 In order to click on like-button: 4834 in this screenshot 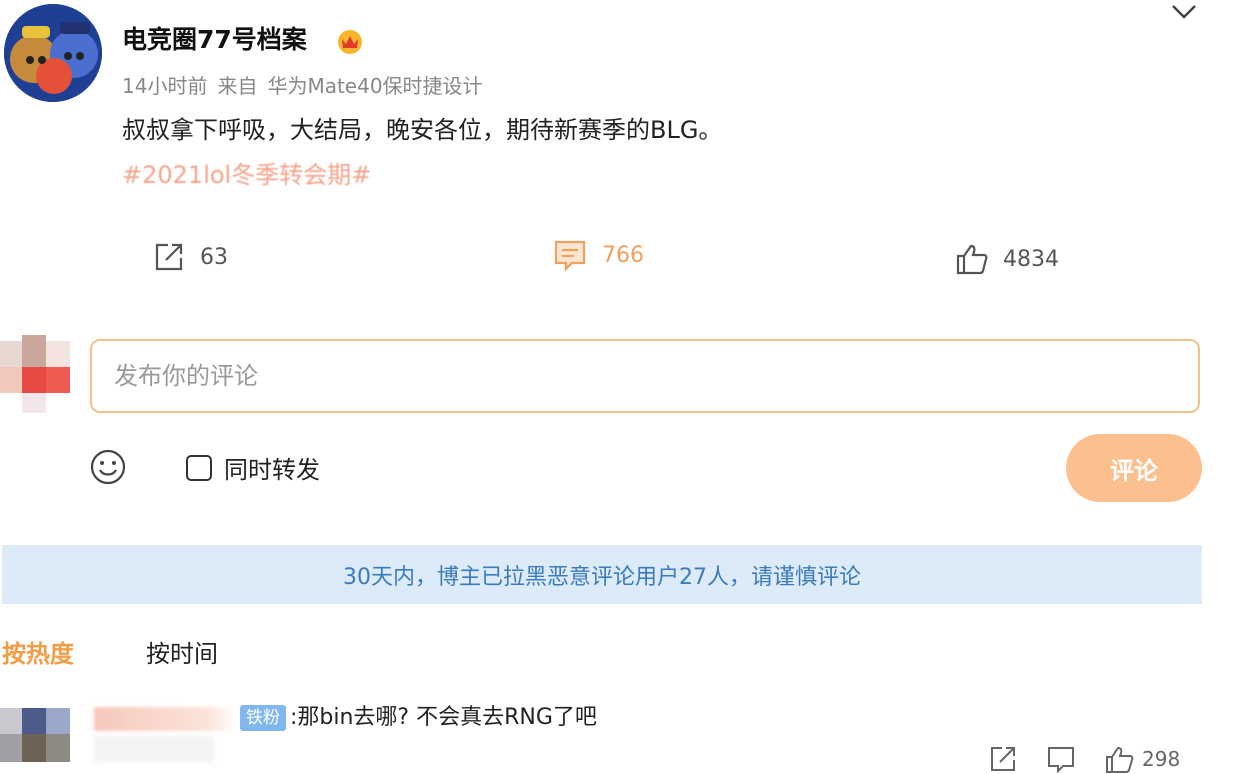, I will do `click(1007, 259)`.